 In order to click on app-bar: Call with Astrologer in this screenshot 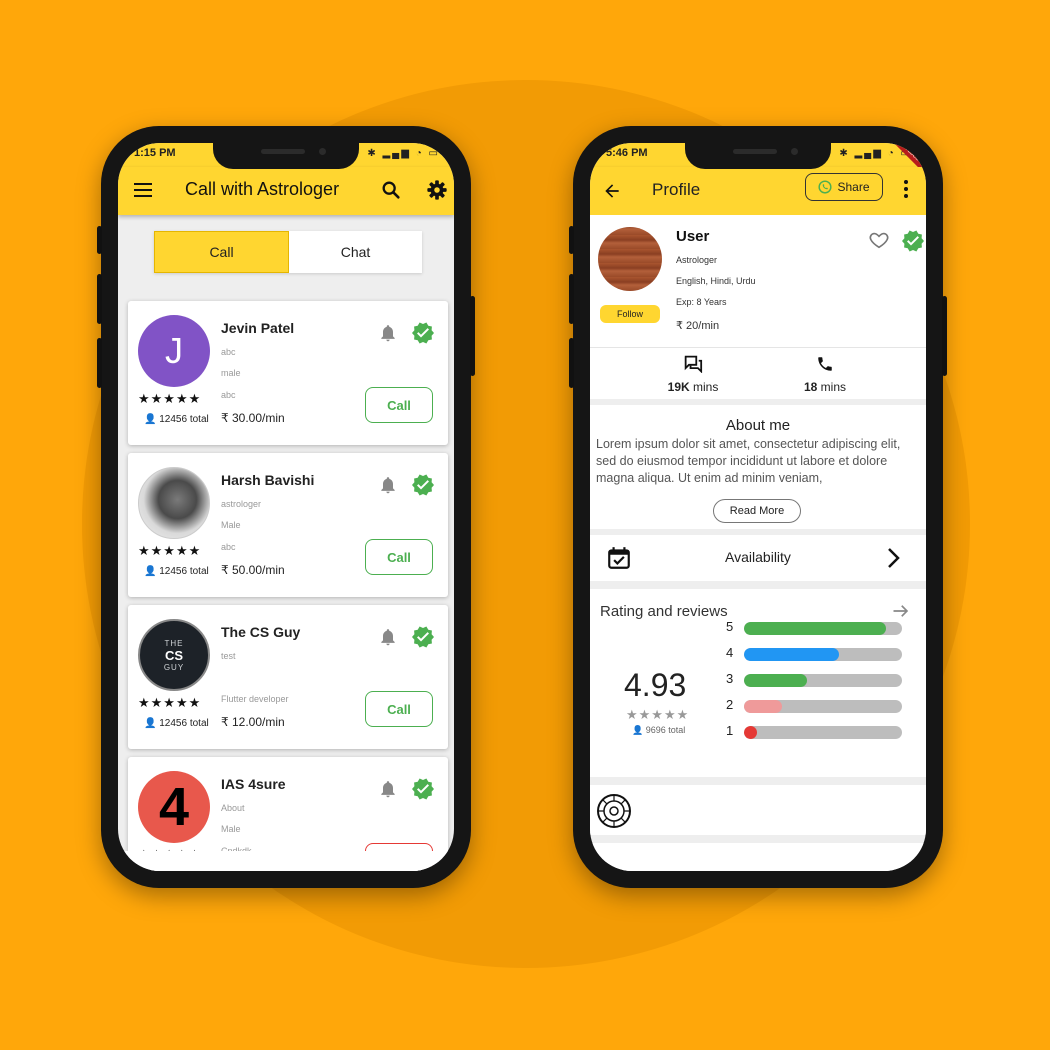, I will do `click(286, 191)`.